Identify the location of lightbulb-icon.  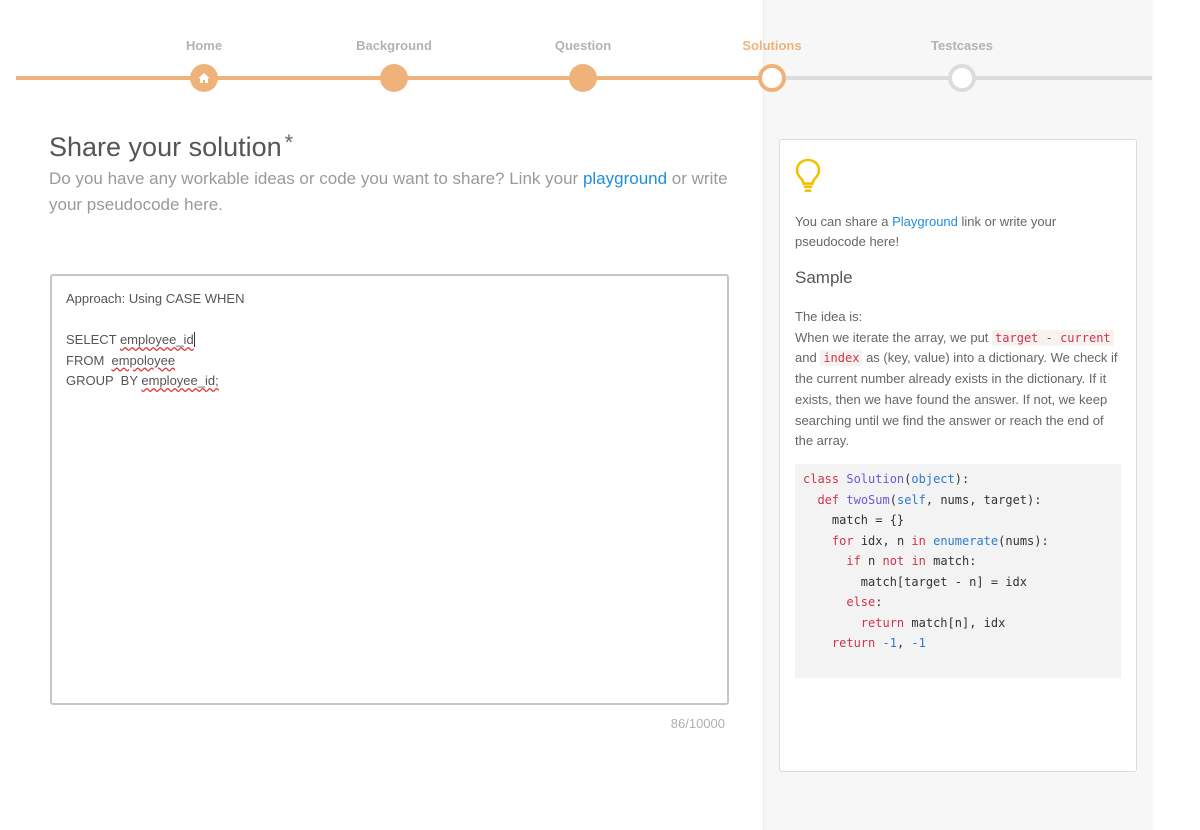
(808, 175).